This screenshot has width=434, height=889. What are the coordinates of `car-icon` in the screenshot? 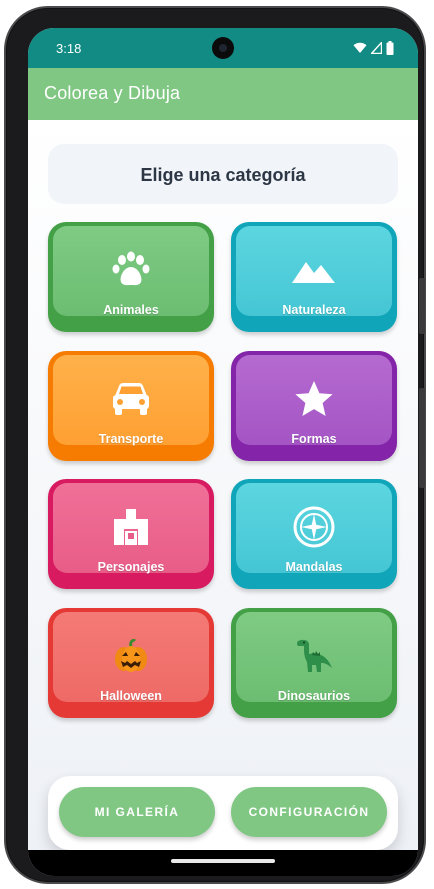 It's located at (131, 399).